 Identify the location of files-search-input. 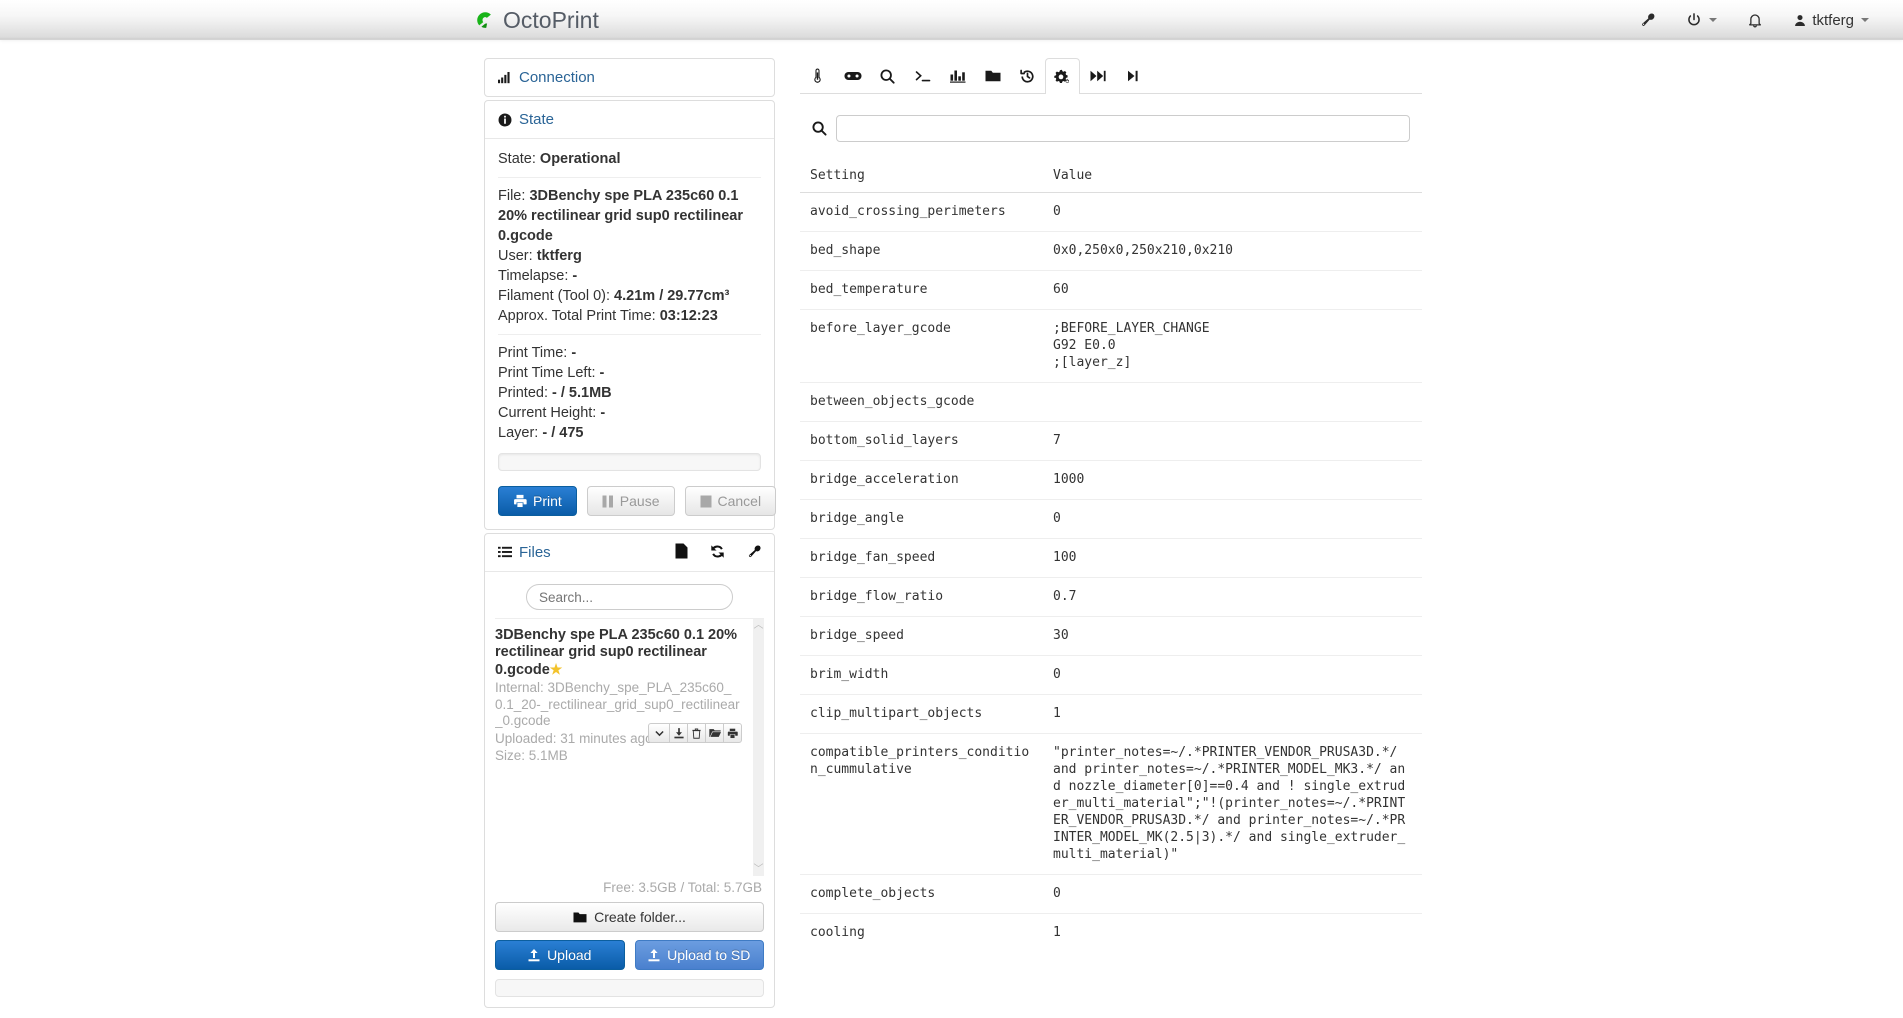
(629, 597).